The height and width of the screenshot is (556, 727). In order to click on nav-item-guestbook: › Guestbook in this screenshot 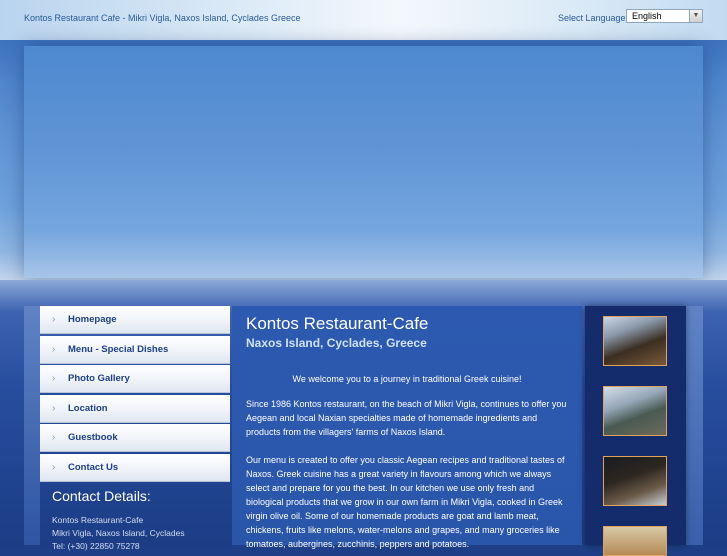, I will do `click(135, 438)`.